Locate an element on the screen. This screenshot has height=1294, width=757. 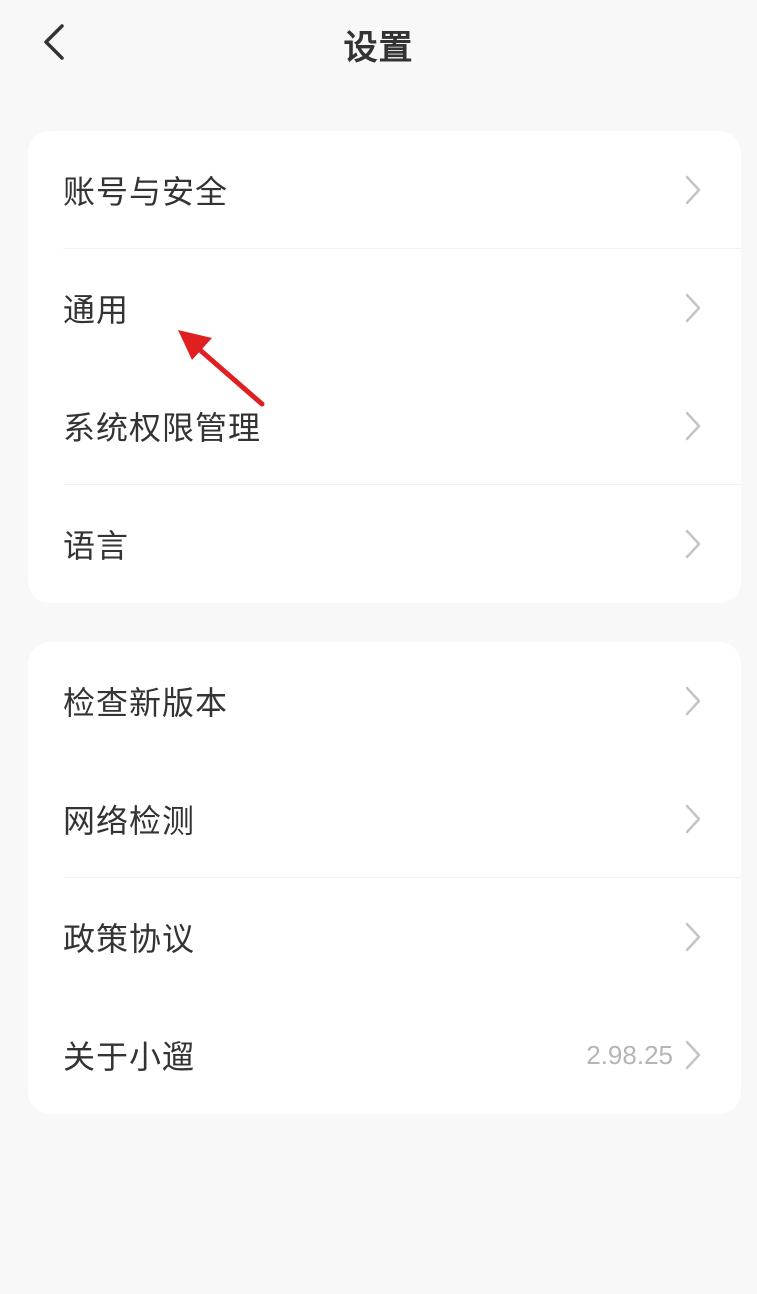
settings-item-policy: 政策协议 is located at coordinates (384, 937).